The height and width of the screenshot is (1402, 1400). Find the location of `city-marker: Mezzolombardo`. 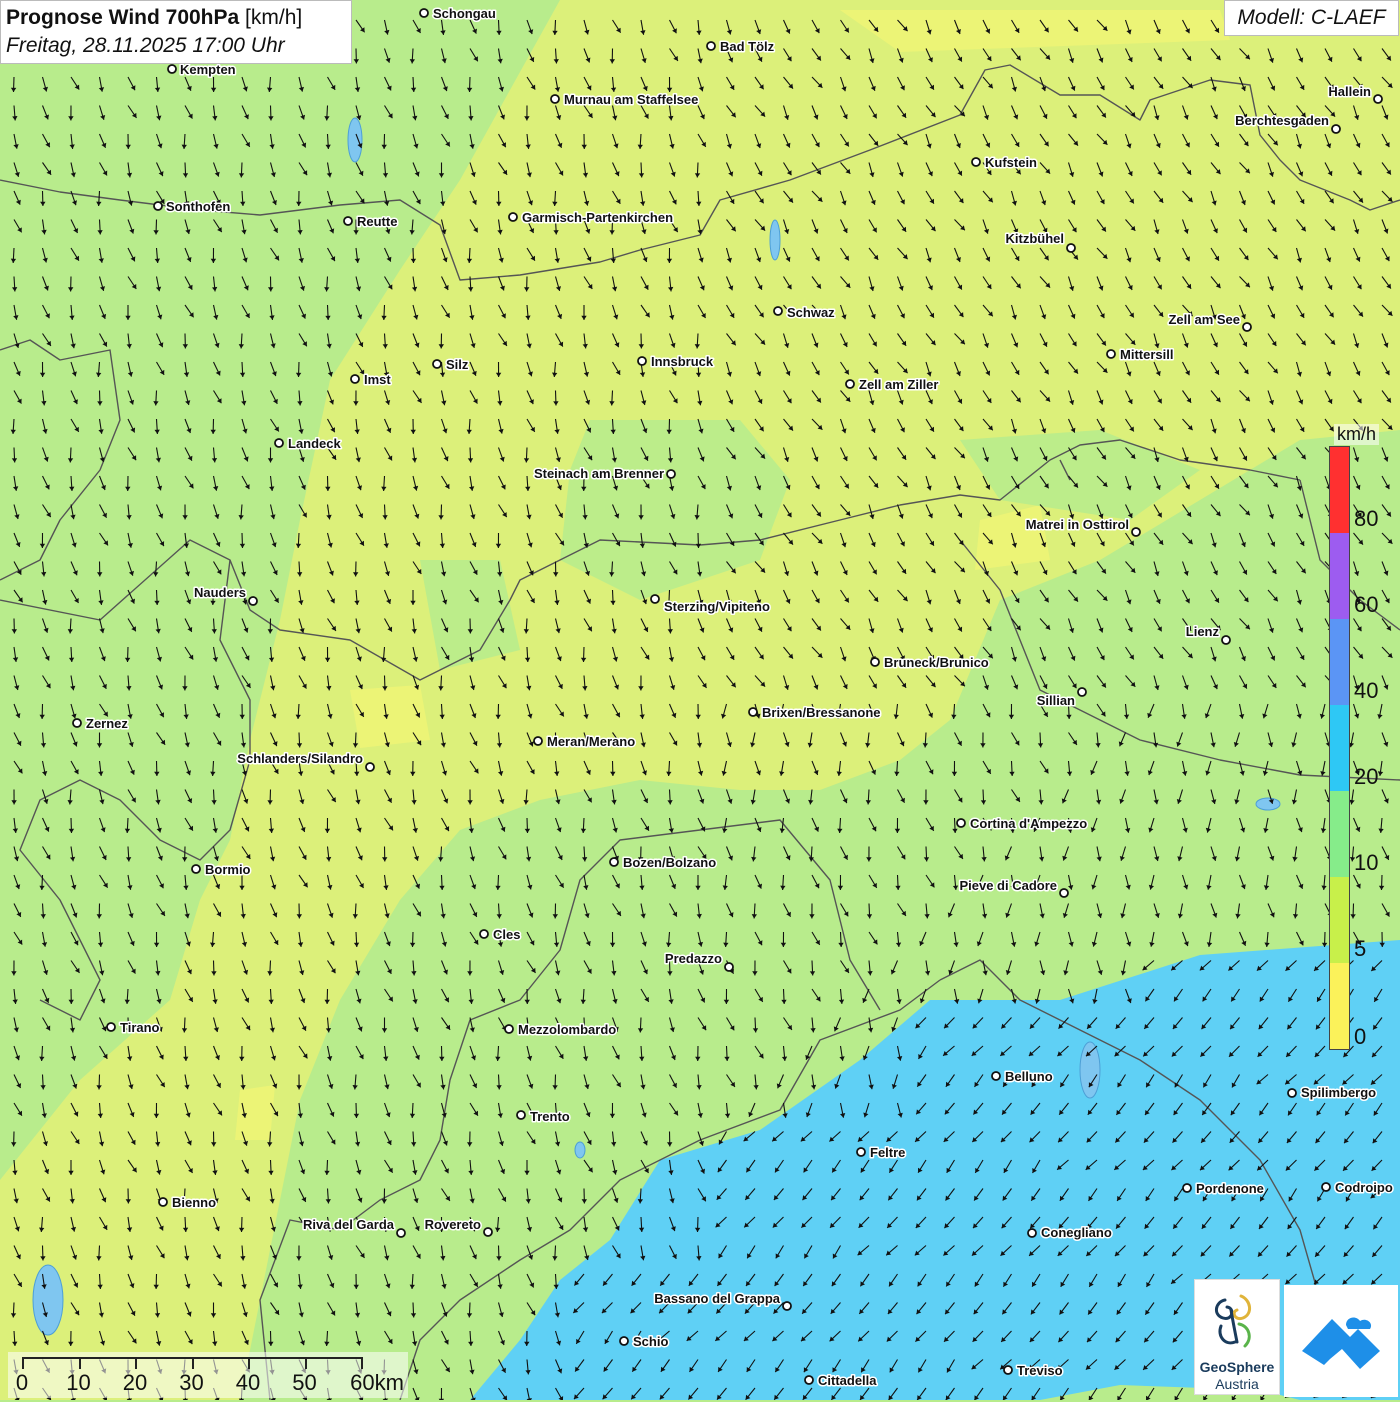

city-marker: Mezzolombardo is located at coordinates (560, 1029).